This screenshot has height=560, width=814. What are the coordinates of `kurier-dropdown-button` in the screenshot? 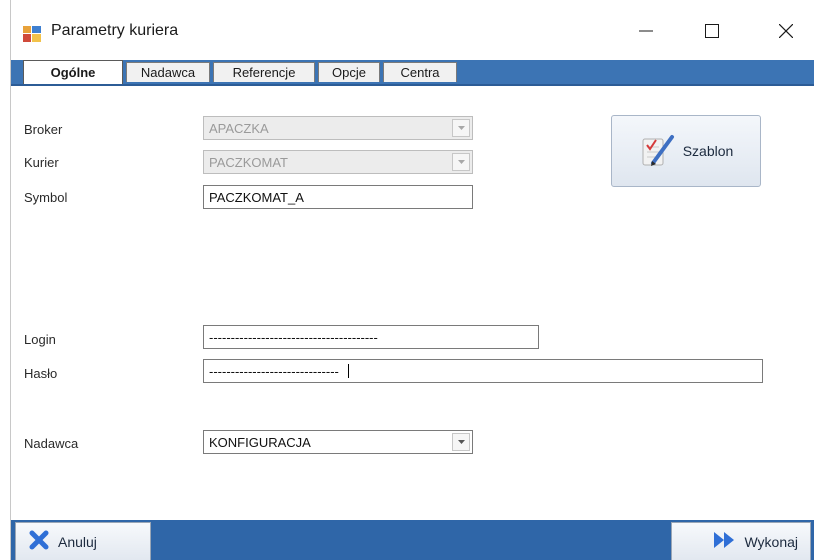 It's located at (461, 162).